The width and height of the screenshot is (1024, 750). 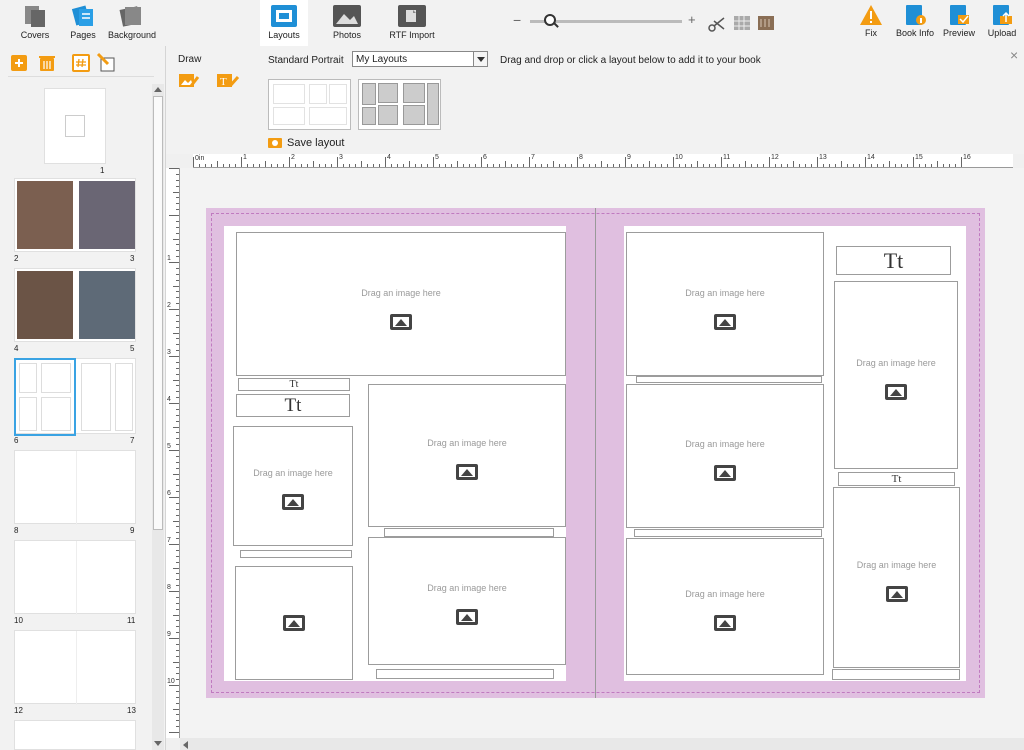 What do you see at coordinates (871, 33) in the screenshot?
I see `fix-label: Fix` at bounding box center [871, 33].